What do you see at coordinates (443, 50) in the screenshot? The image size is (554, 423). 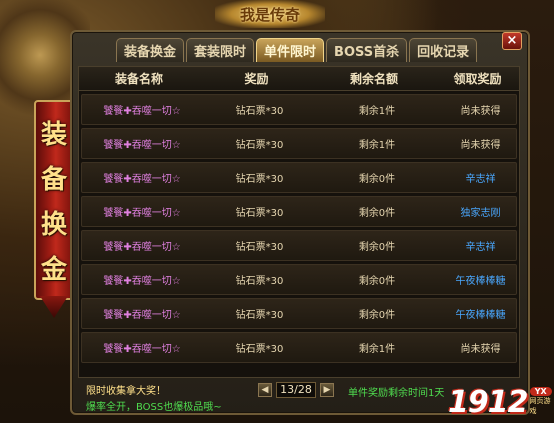 I see `tab-recycle-log: 回收记录` at bounding box center [443, 50].